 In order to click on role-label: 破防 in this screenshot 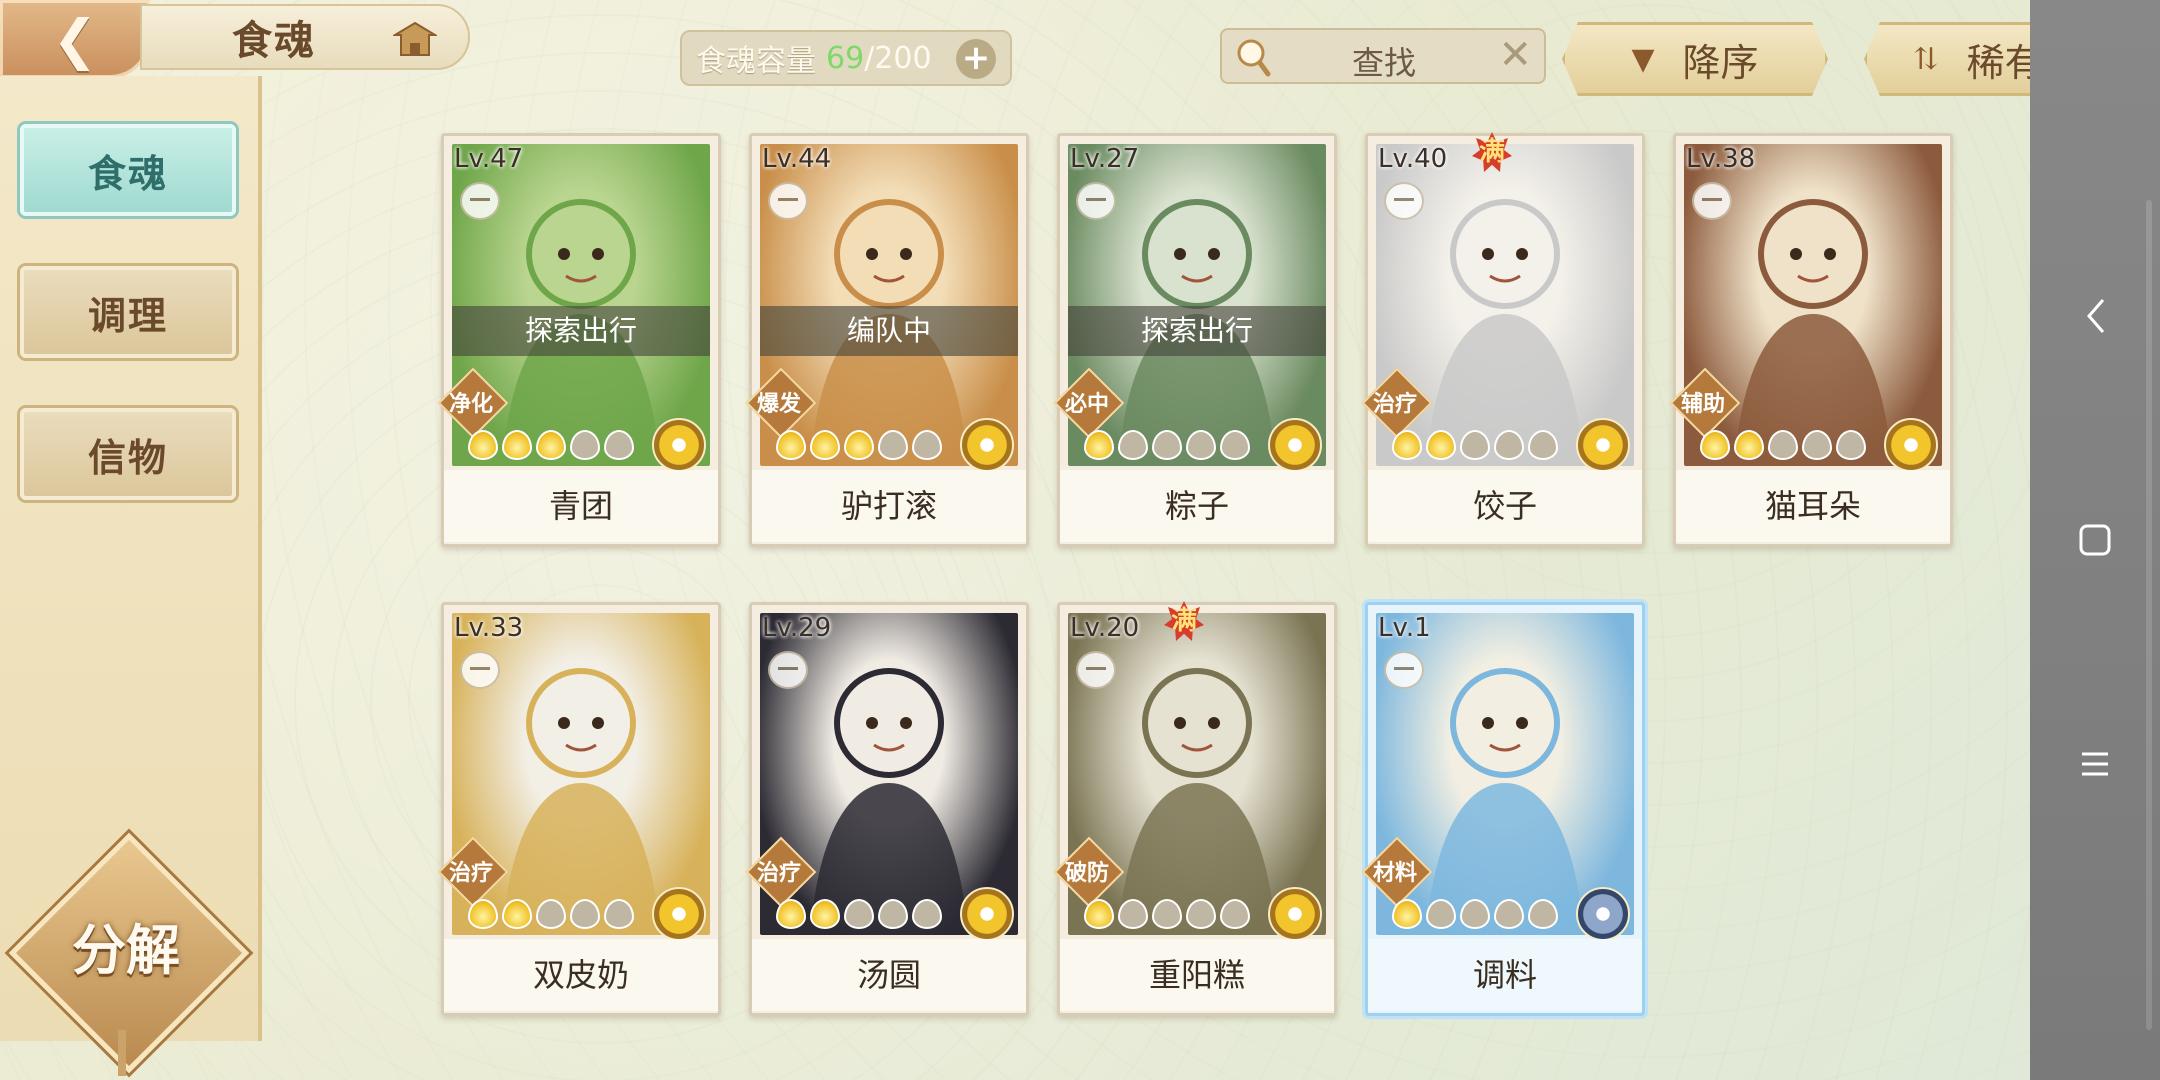, I will do `click(1086, 873)`.